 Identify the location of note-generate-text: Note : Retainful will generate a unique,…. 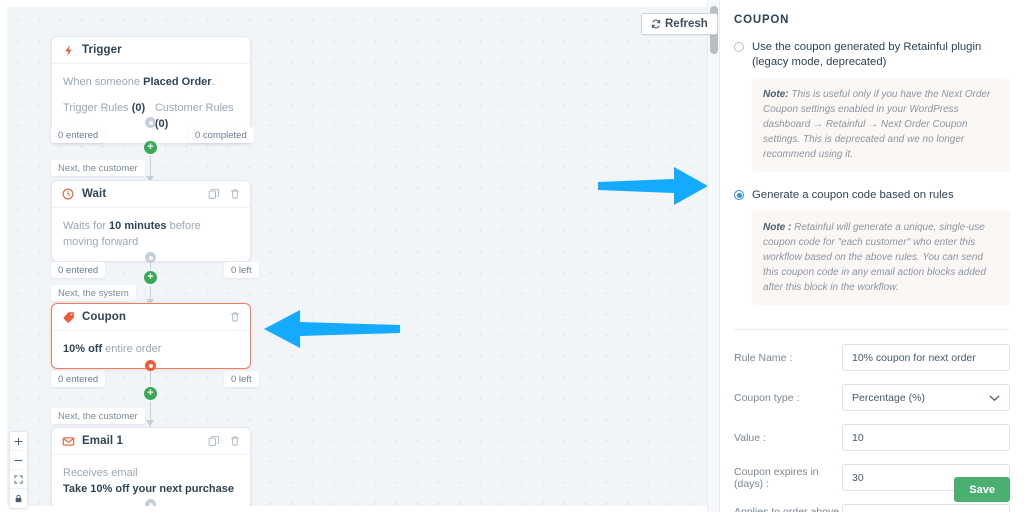
(881, 257).